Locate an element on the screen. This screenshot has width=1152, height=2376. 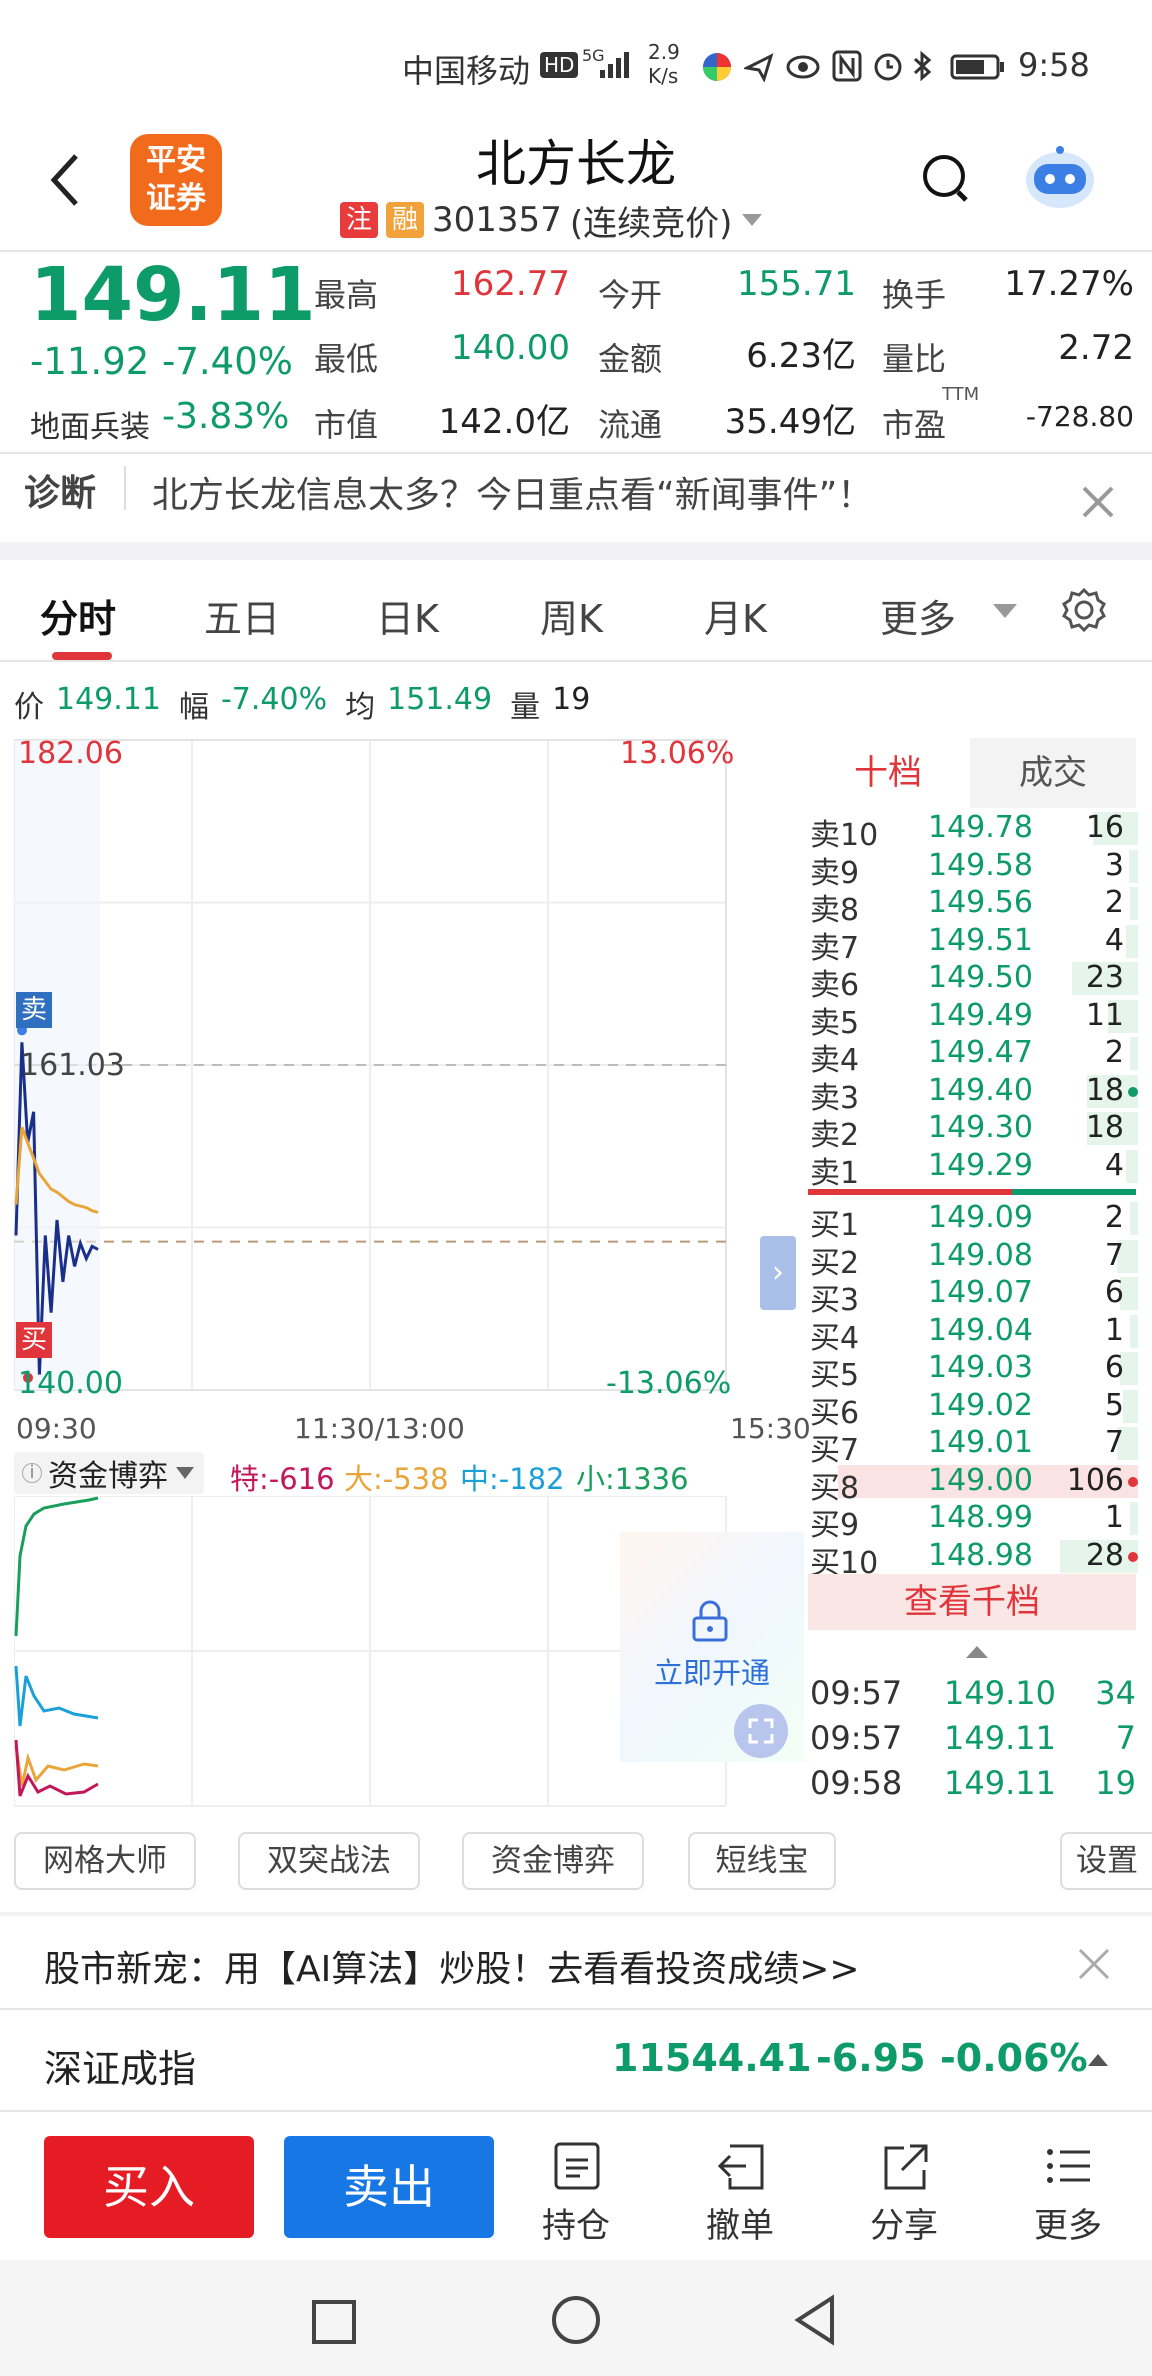
grid-master-button: 网格大师 is located at coordinates (105, 1861).